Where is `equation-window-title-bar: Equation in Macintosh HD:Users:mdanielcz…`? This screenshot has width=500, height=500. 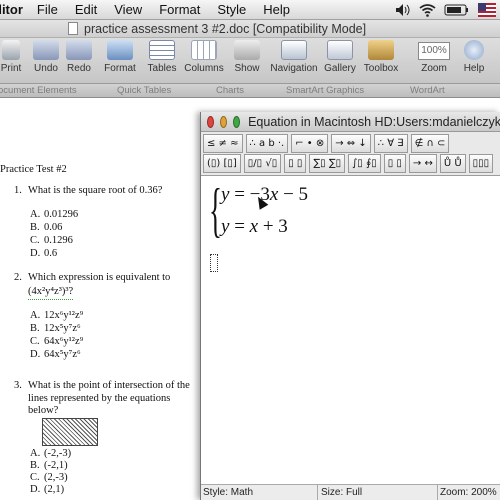
equation-window-title-bar: Equation in Macintosh HD:Users:mdanielcz… is located at coordinates (350, 122).